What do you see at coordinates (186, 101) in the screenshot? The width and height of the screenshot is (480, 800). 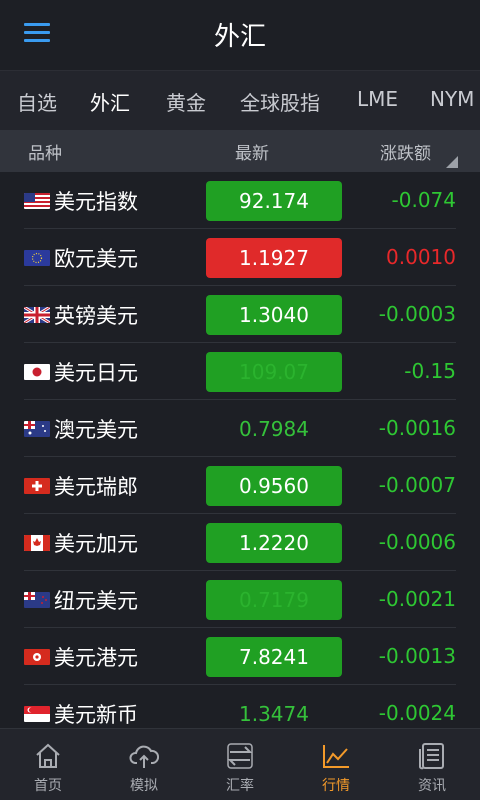 I see `tab-gold: 黄金` at bounding box center [186, 101].